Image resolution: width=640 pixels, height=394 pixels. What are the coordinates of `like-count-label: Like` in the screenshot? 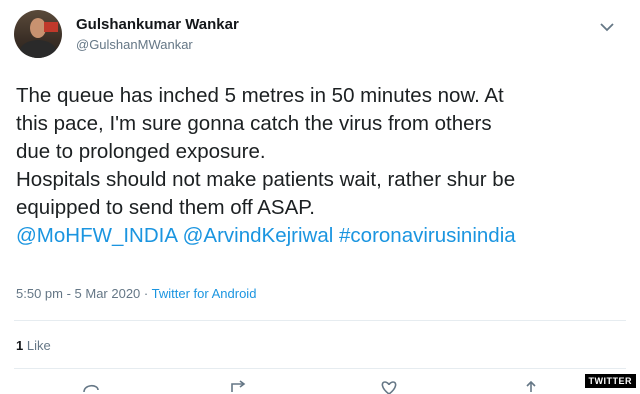 It's located at (38, 345).